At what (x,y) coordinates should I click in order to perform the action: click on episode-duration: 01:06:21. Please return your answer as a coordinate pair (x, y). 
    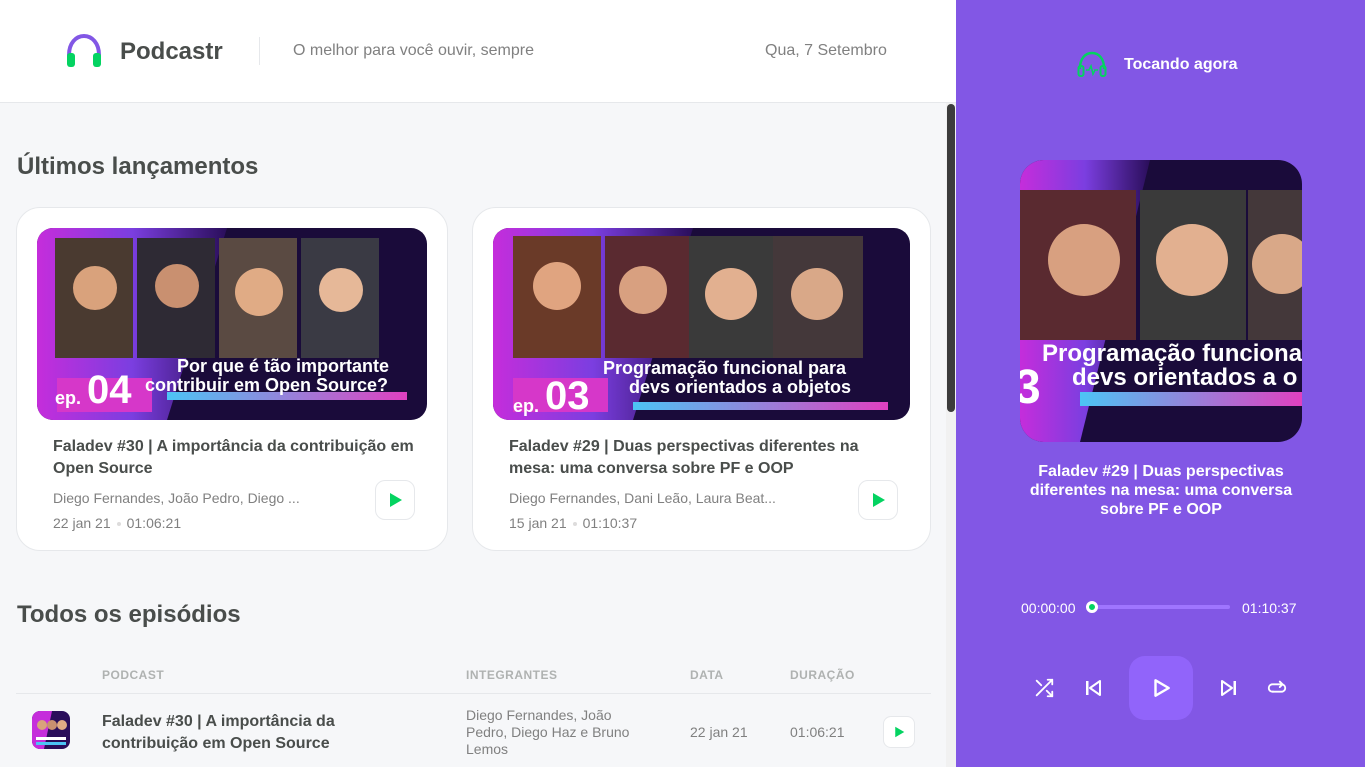
    Looking at the image, I should click on (154, 523).